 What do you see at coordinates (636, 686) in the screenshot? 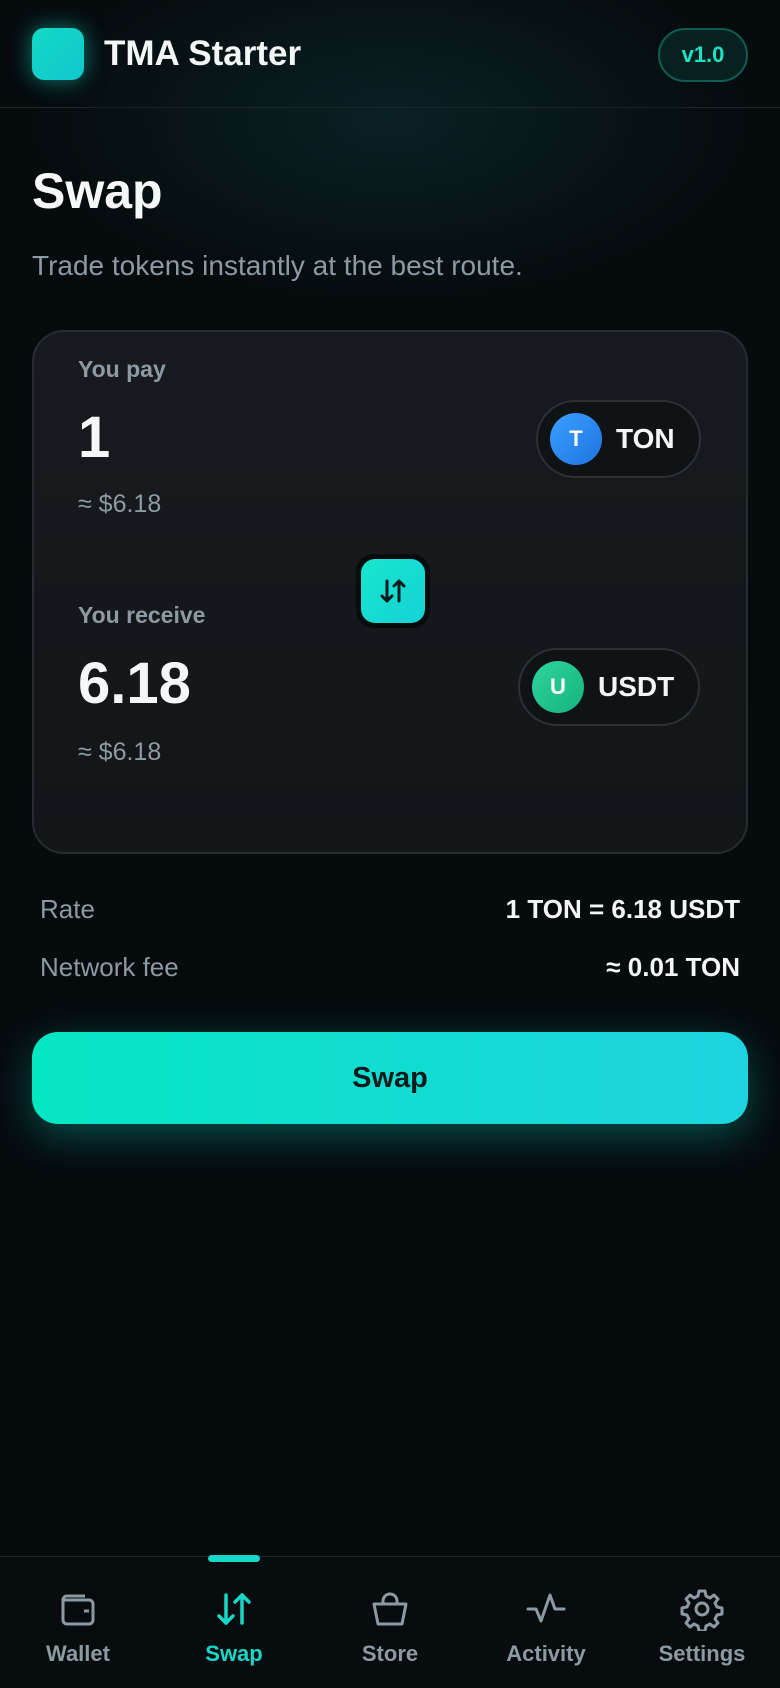
I see `receive-token-symbol: USDT` at bounding box center [636, 686].